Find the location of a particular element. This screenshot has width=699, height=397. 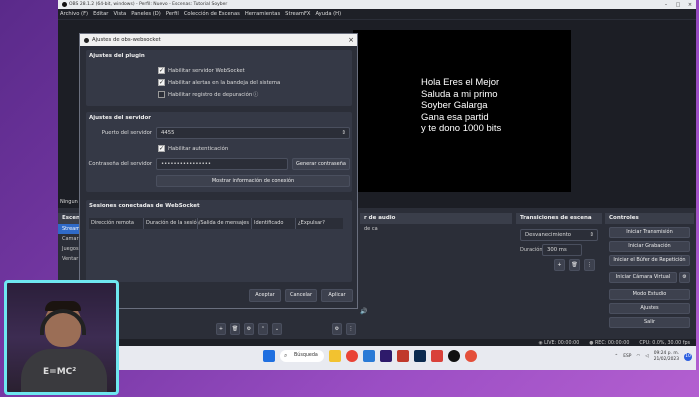

menu-vista: Vista is located at coordinates (119, 14).